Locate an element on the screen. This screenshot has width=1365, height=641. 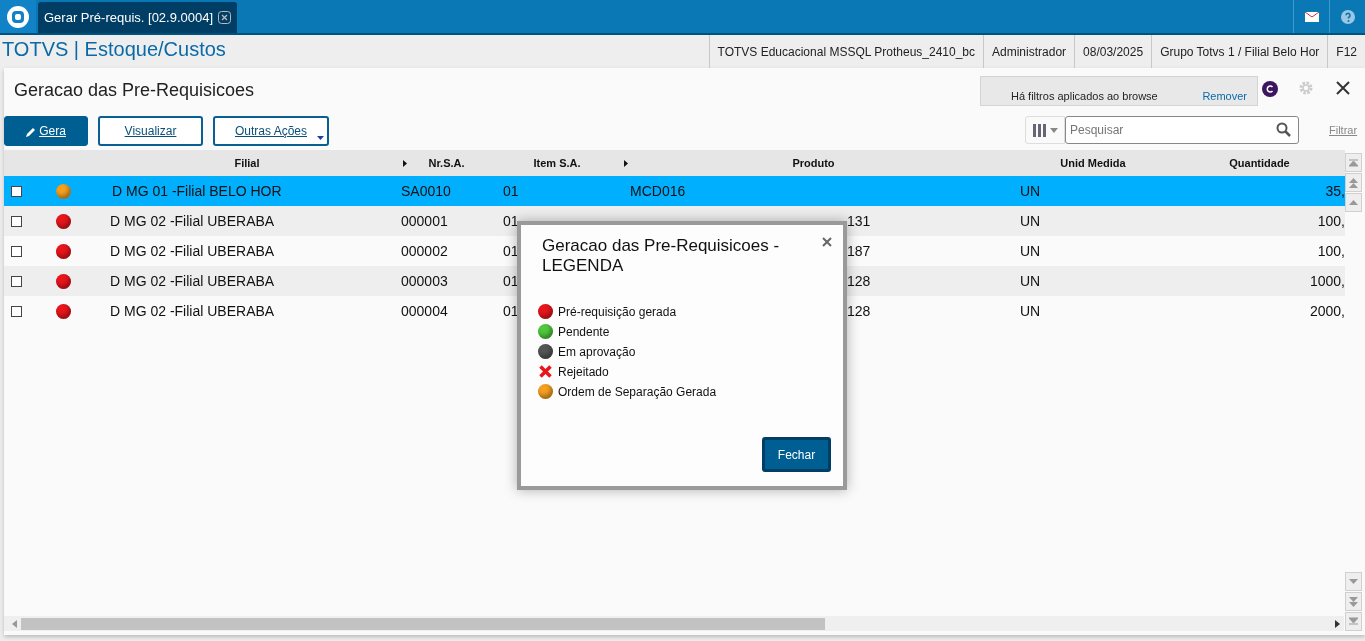
column-header: Quantidade is located at coordinates (1259, 162).